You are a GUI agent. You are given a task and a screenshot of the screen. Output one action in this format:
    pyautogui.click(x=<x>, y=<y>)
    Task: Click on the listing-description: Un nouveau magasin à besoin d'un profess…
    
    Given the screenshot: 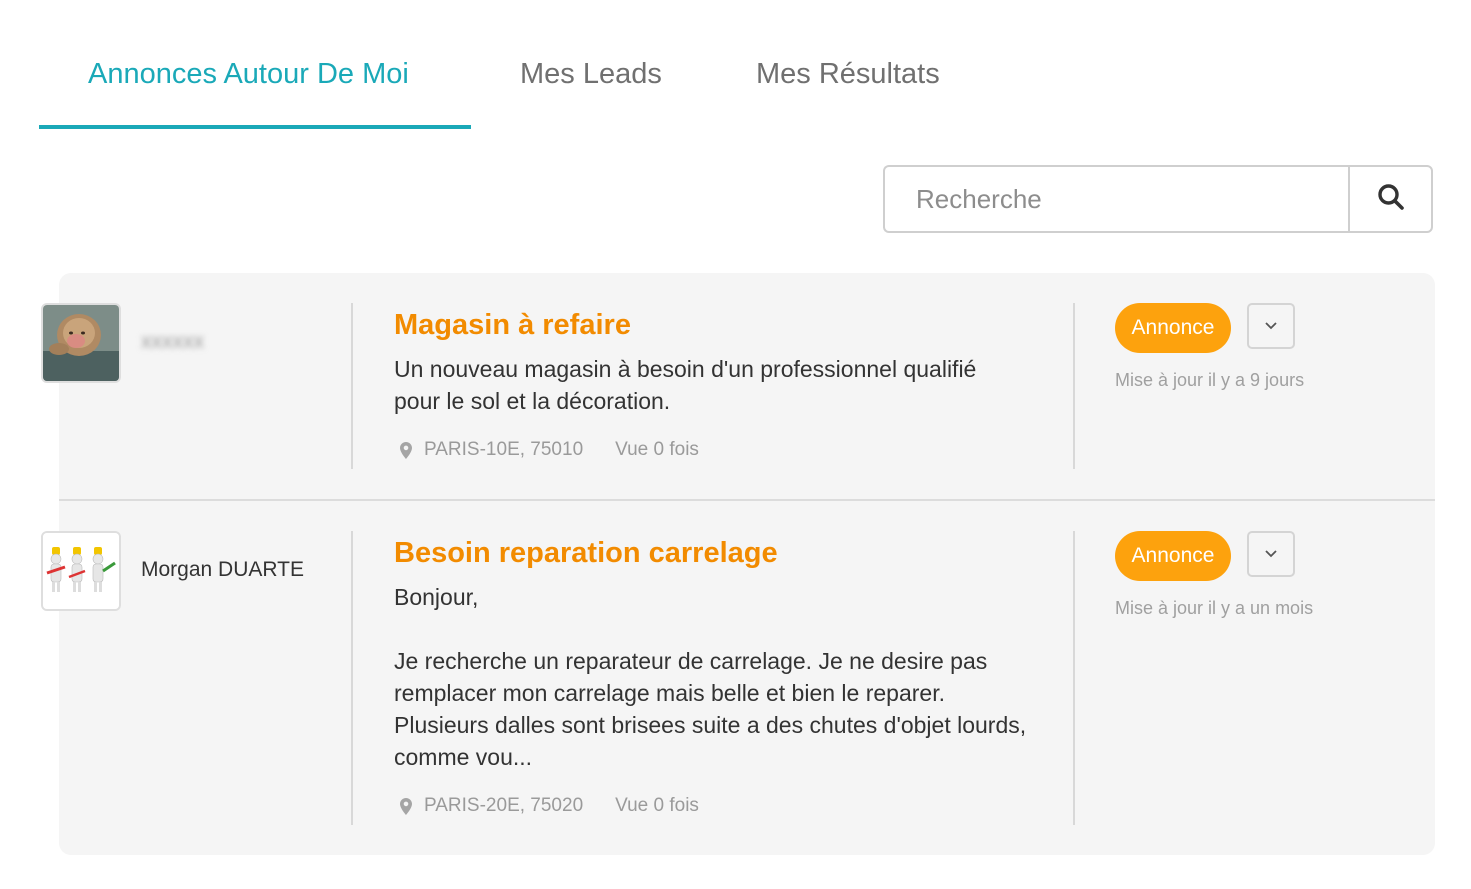 What is the action you would take?
    pyautogui.click(x=685, y=385)
    